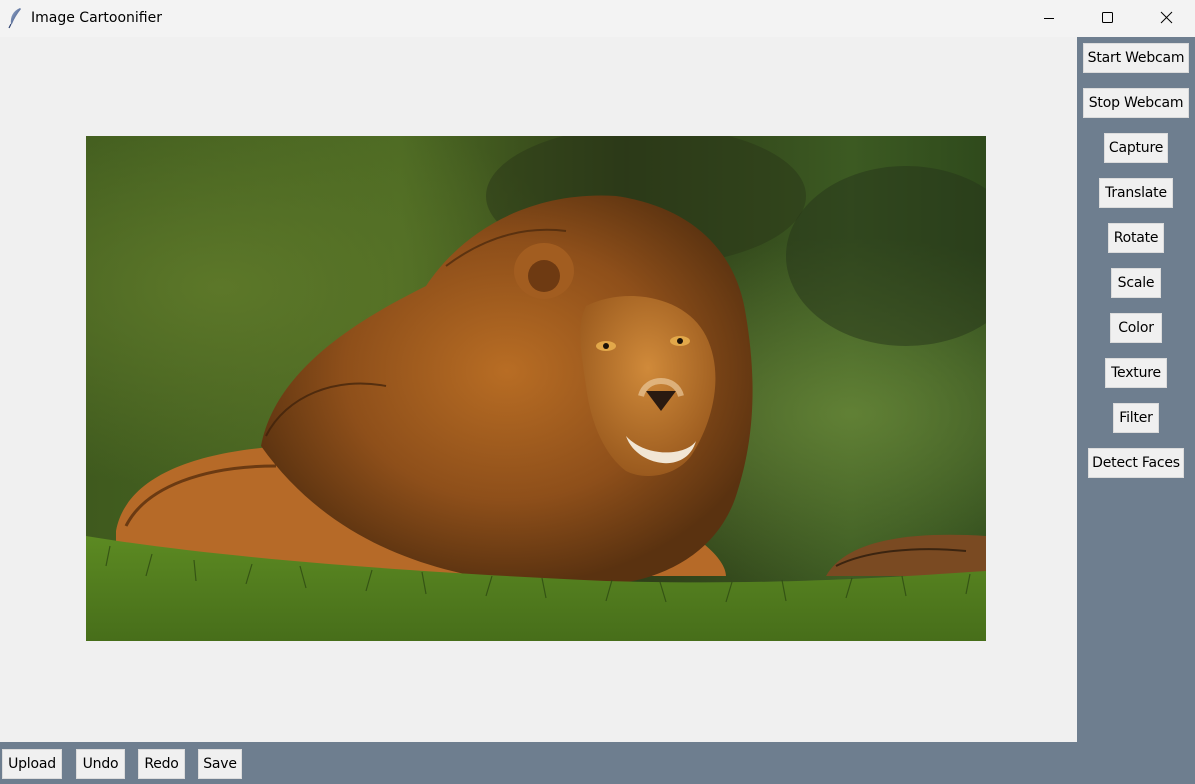 This screenshot has width=1195, height=784. Describe the element at coordinates (1136, 283) in the screenshot. I see `scale-button: Scale` at that location.